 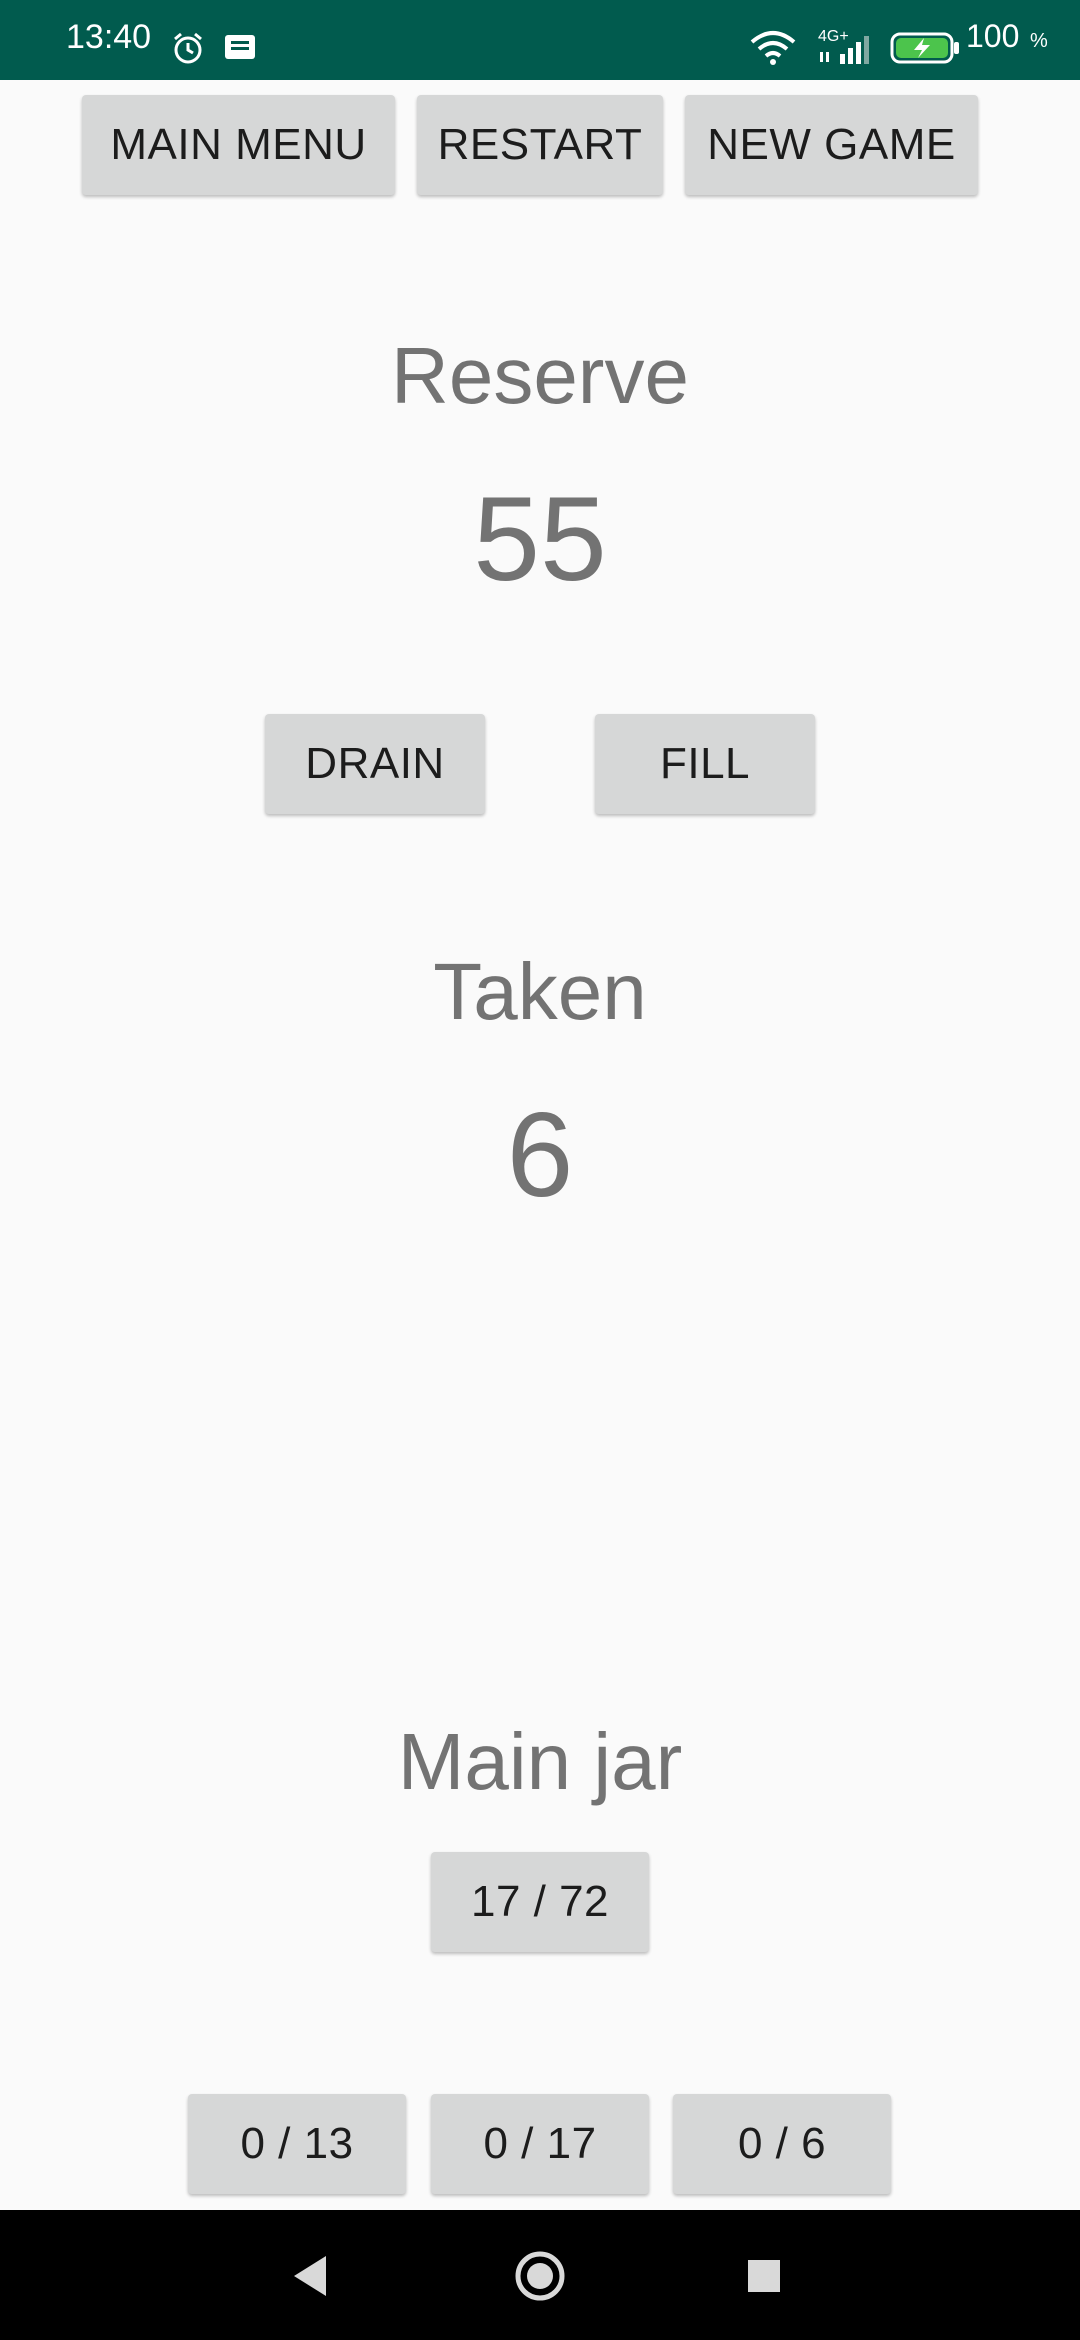 I want to click on wifi-icon, so click(x=773, y=50).